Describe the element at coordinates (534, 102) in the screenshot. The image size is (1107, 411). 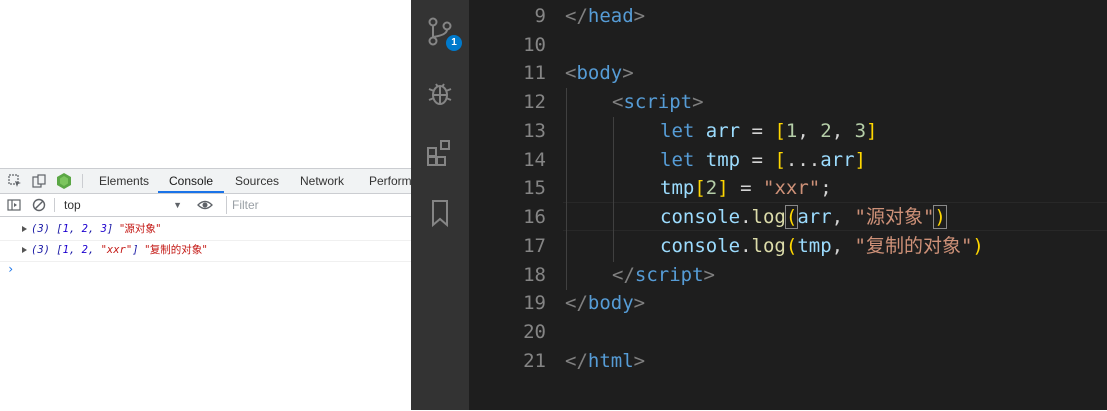
I see `line-number: 12` at that location.